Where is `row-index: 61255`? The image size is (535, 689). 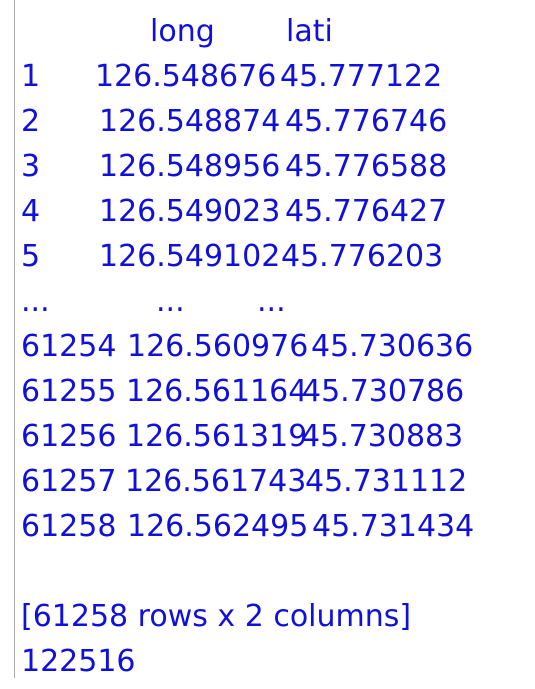 row-index: 61255 is located at coordinates (69, 391).